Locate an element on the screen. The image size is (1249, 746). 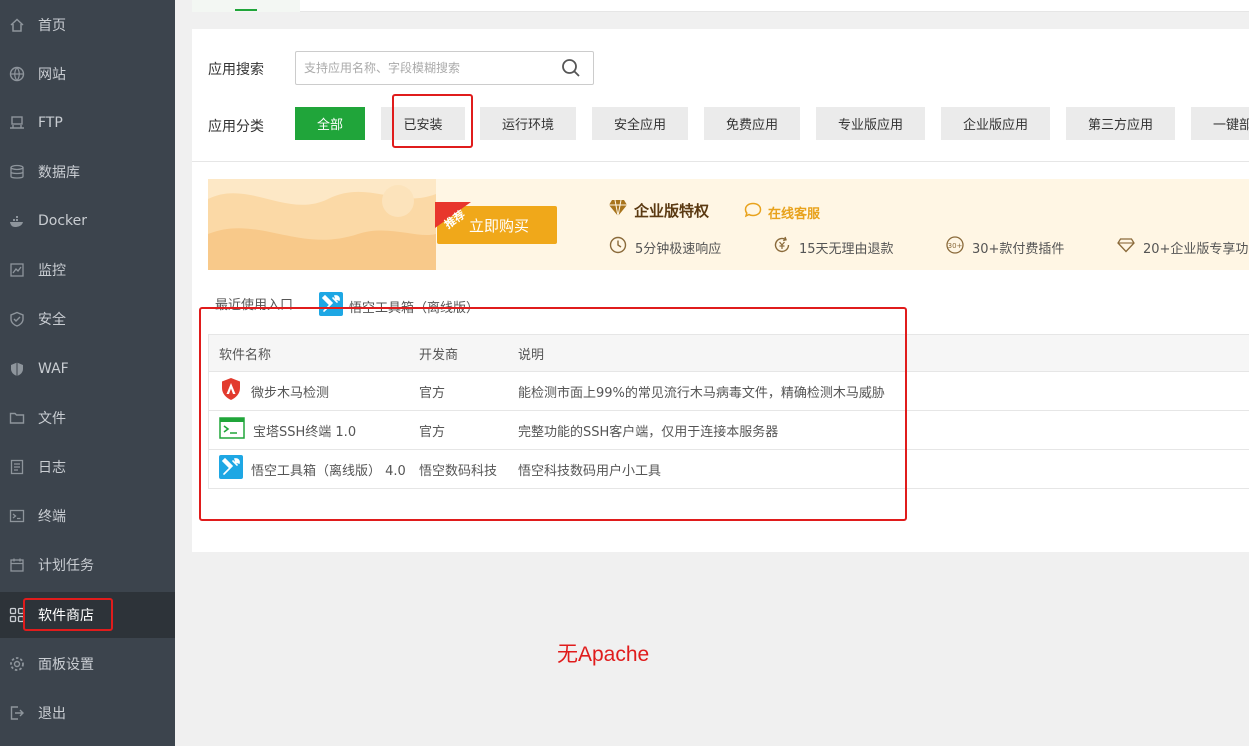
sidebar-item-home: 首页 is located at coordinates (87, 25).